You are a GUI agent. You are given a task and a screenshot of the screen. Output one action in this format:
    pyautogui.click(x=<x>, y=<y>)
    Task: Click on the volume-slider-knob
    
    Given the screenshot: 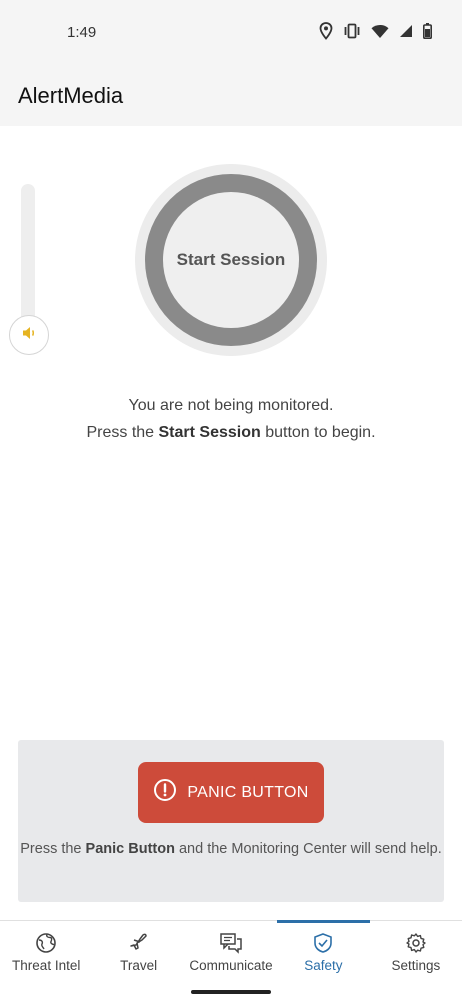 What is the action you would take?
    pyautogui.click(x=29, y=335)
    